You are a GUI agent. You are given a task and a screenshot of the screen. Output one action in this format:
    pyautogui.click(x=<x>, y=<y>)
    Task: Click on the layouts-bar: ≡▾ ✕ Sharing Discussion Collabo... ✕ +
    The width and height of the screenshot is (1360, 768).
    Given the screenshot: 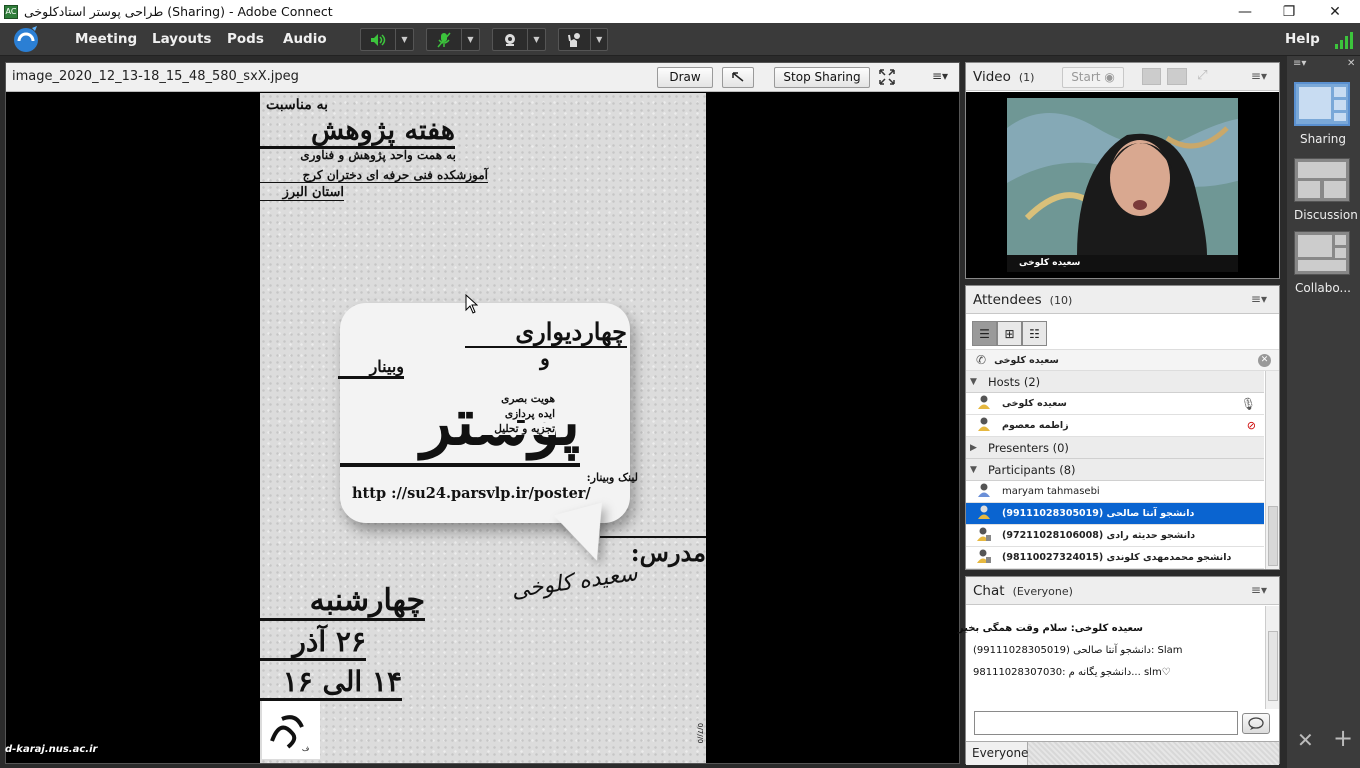 What is the action you would take?
    pyautogui.click(x=1323, y=412)
    